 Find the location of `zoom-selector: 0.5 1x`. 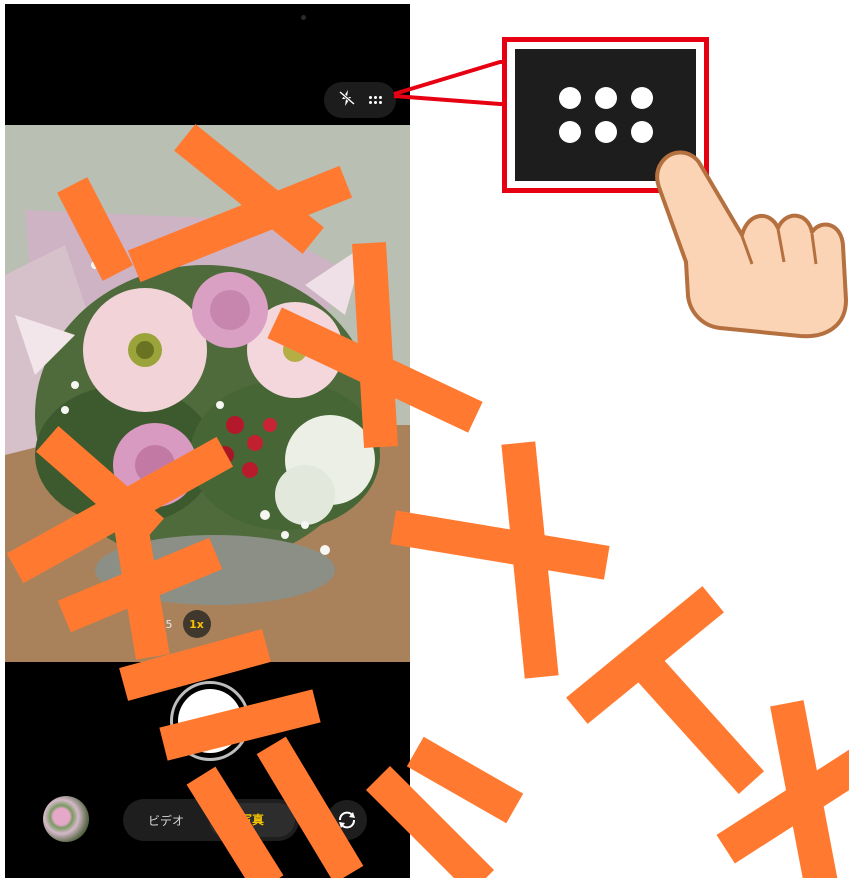

zoom-selector: 0.5 1x is located at coordinates (183, 624).